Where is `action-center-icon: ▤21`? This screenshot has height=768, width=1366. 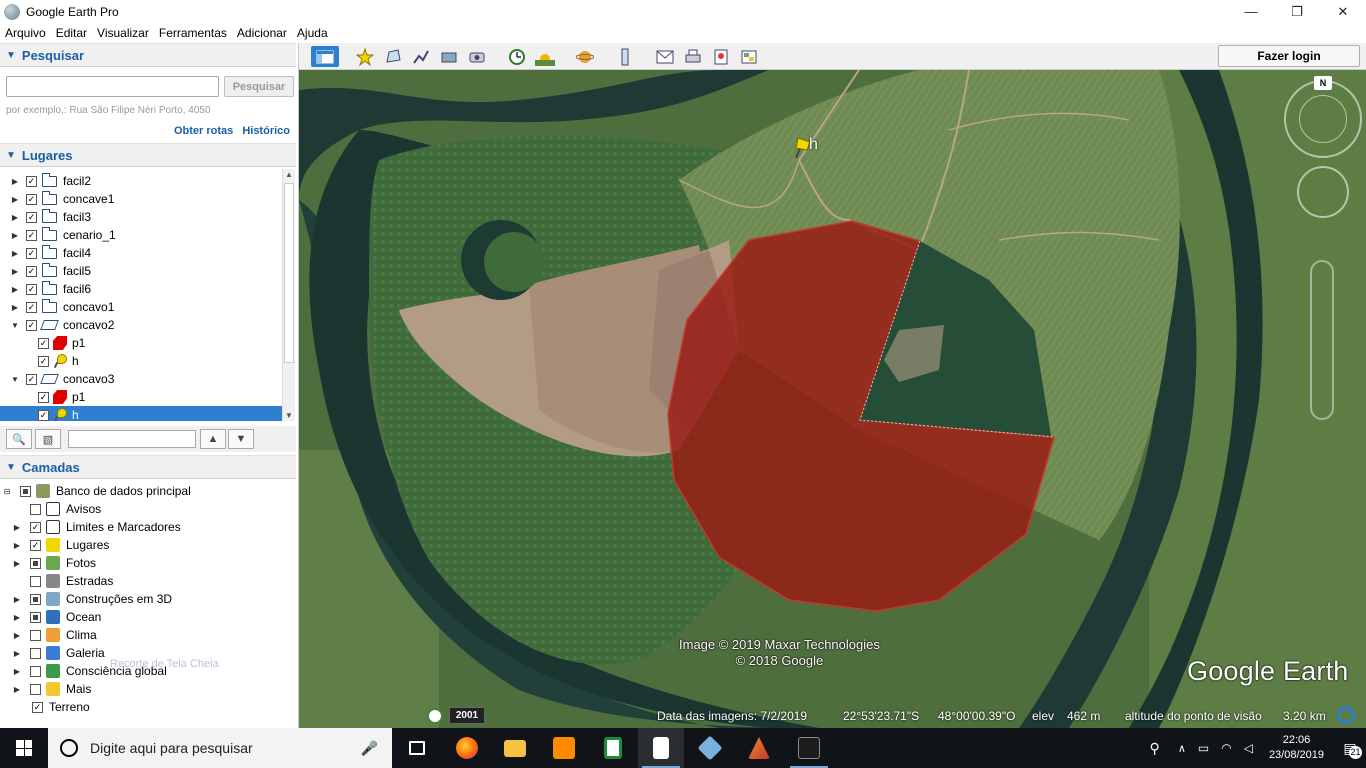
action-center-icon: ▤21 is located at coordinates (1350, 749).